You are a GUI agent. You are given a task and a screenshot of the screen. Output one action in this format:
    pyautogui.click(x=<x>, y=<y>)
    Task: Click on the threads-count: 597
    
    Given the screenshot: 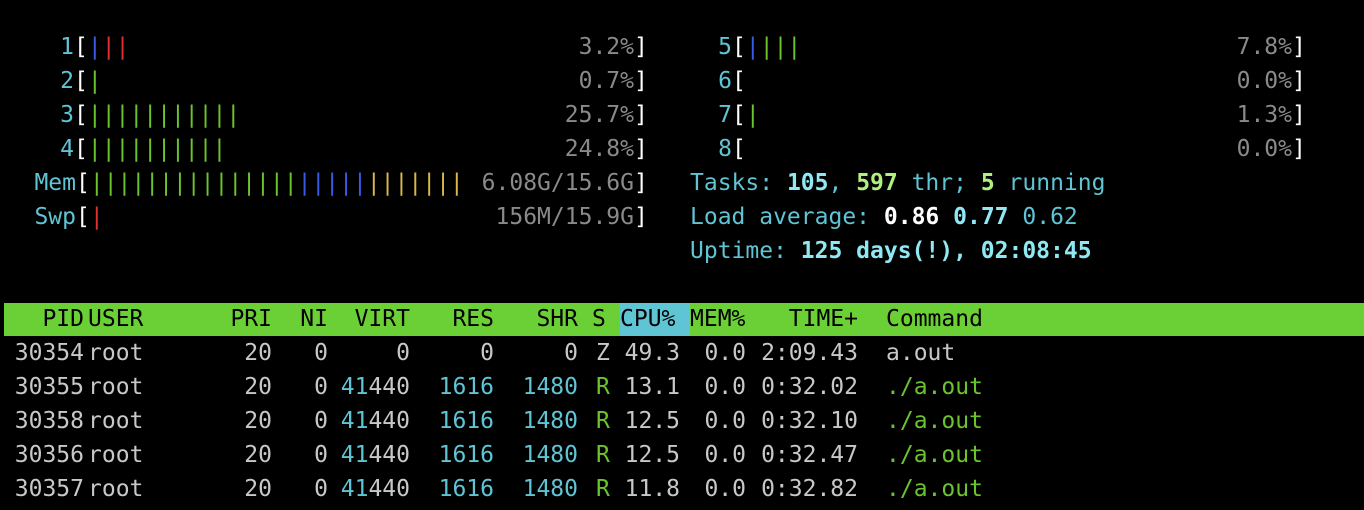 What is the action you would take?
    pyautogui.click(x=877, y=183)
    